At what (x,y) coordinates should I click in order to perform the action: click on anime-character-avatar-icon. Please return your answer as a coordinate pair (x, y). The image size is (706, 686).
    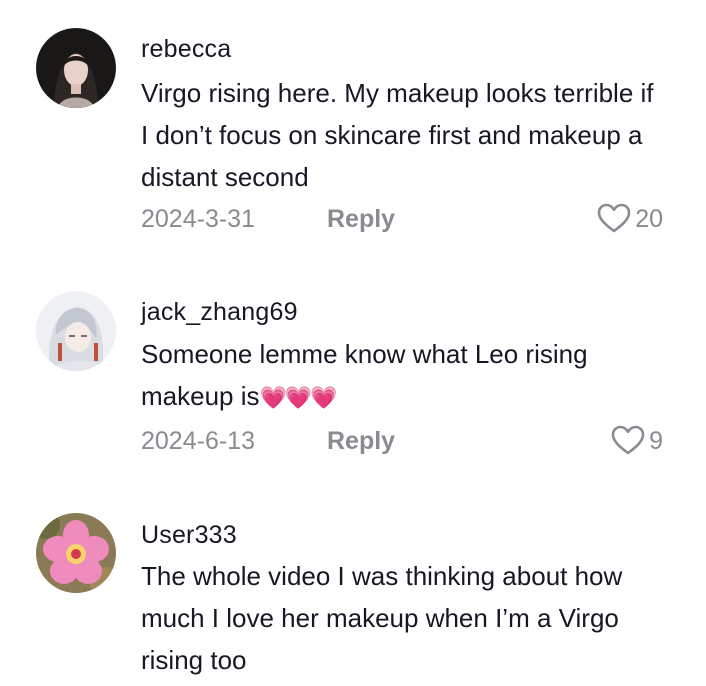
    Looking at the image, I should click on (76, 331).